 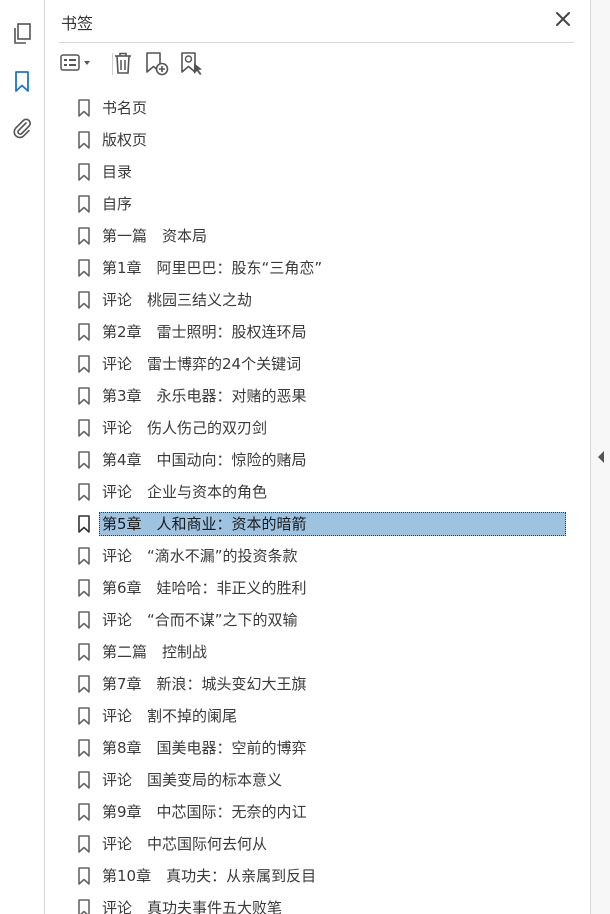 I want to click on bookmark-item: 第10章 真功夫：从亲属到反目, so click(x=313, y=876).